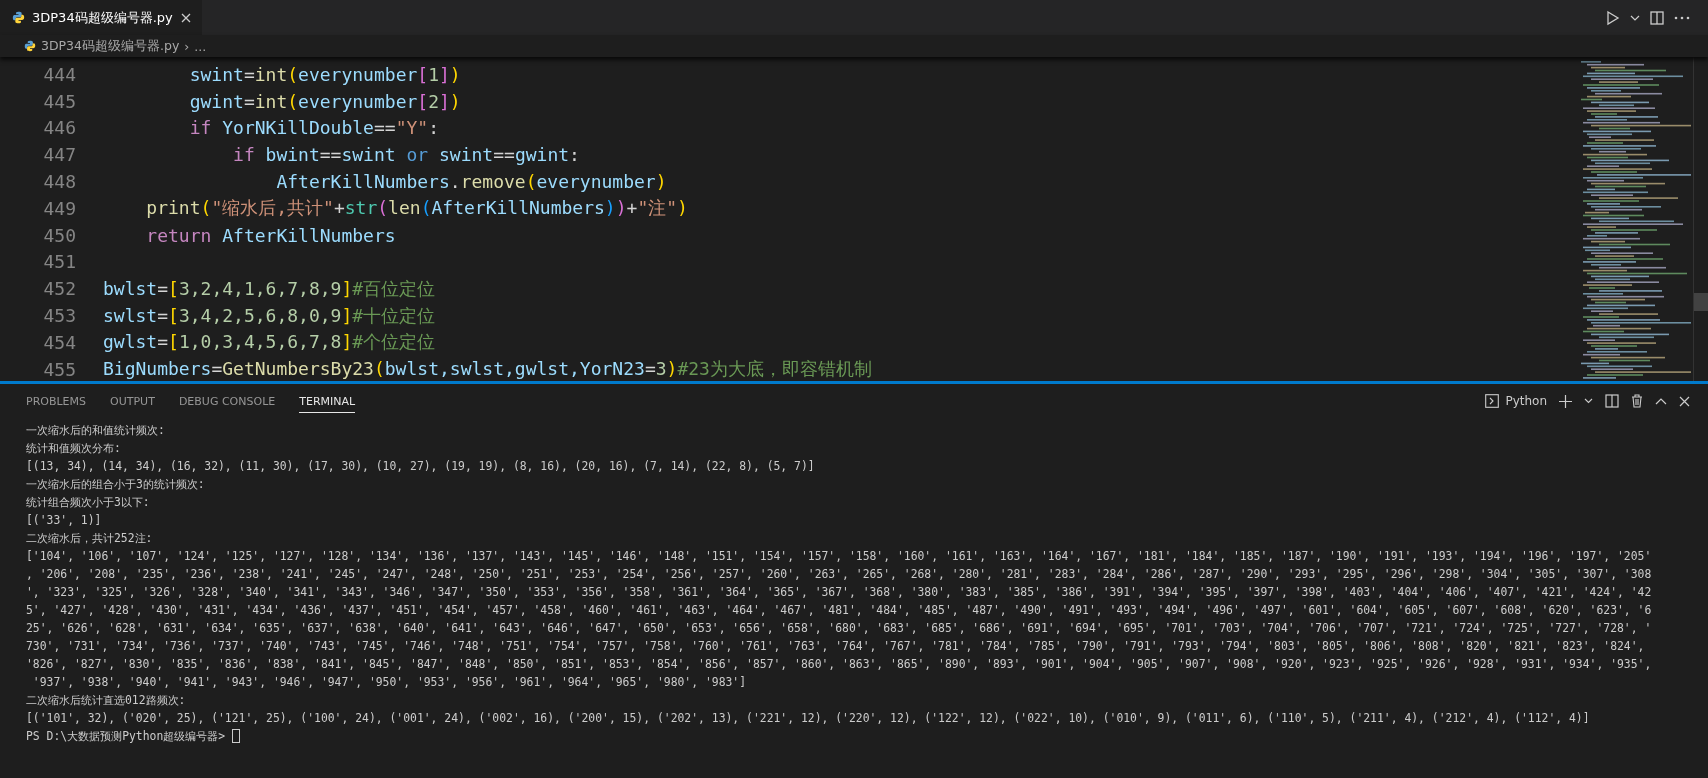  I want to click on trash-icon, so click(1637, 401).